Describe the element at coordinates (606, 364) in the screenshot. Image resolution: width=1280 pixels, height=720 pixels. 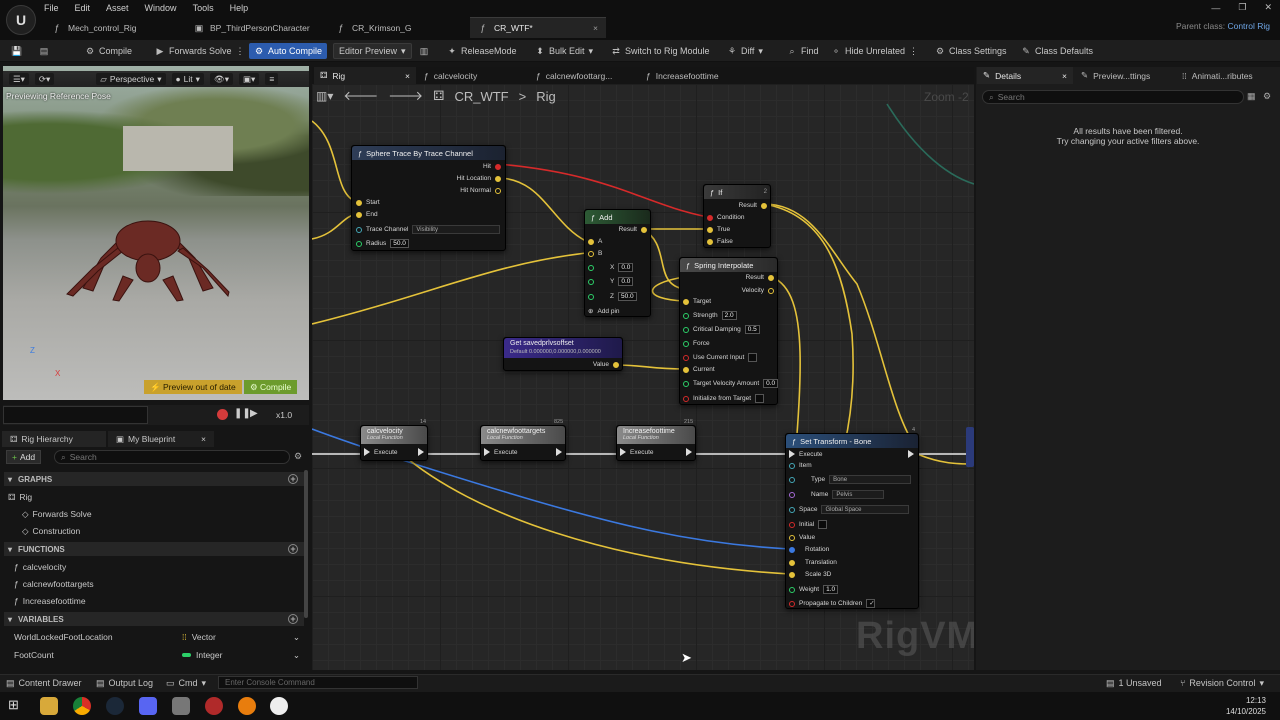
I see `pin-value: Value` at that location.